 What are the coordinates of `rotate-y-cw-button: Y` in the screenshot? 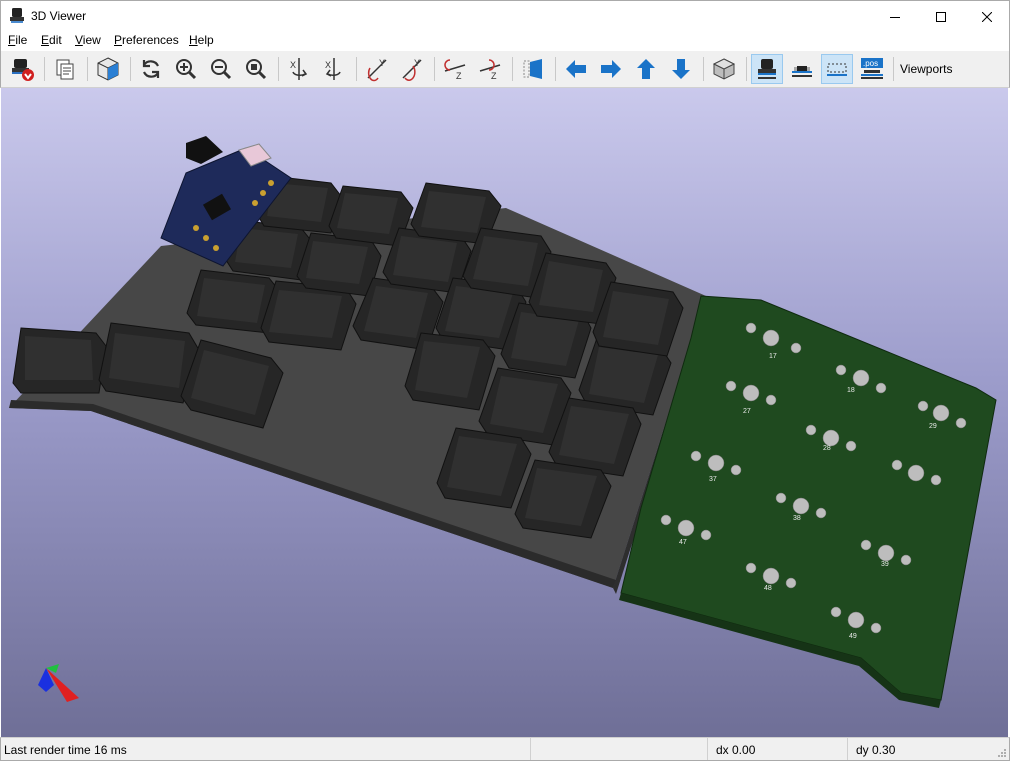 It's located at (377, 69).